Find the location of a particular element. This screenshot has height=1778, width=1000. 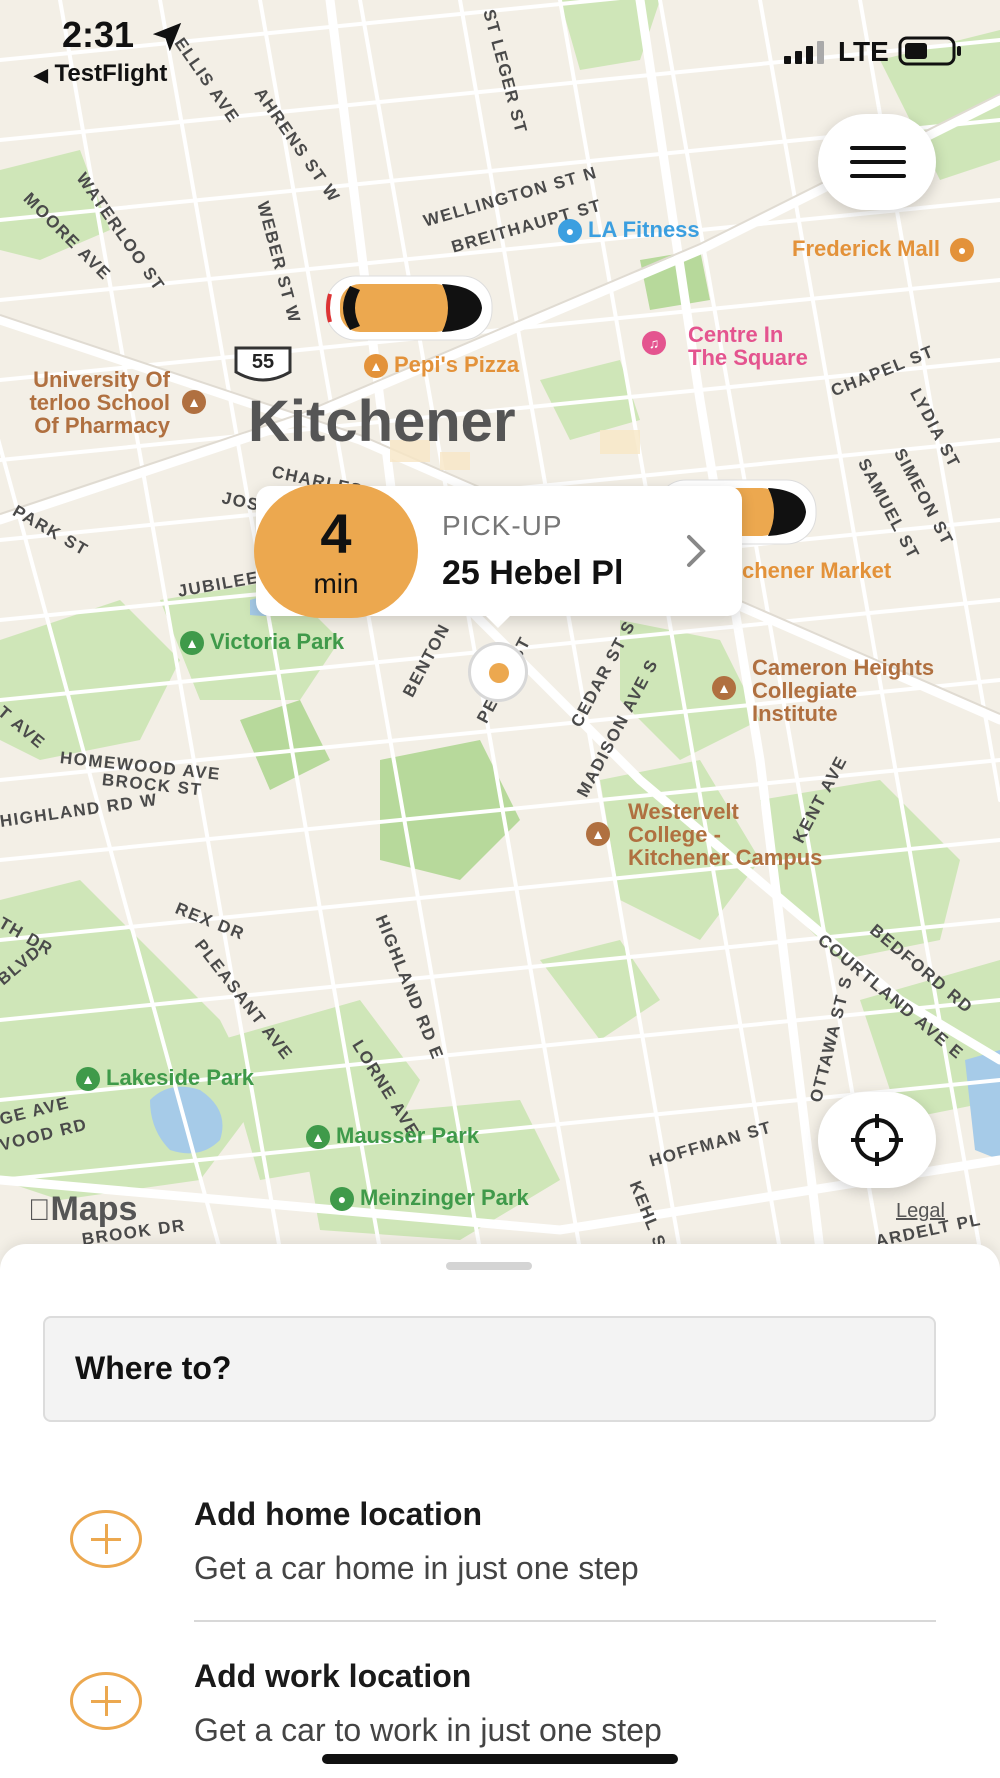

fitness-icon: ● is located at coordinates (570, 231).